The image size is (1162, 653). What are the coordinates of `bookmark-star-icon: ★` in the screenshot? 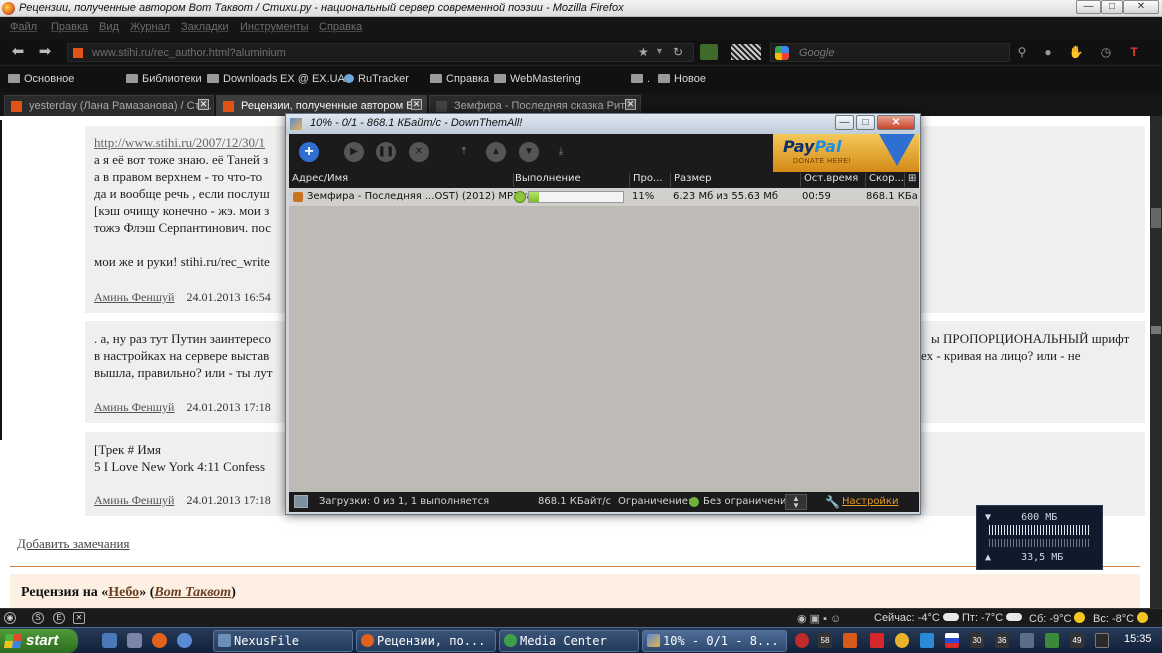 It's located at (643, 52).